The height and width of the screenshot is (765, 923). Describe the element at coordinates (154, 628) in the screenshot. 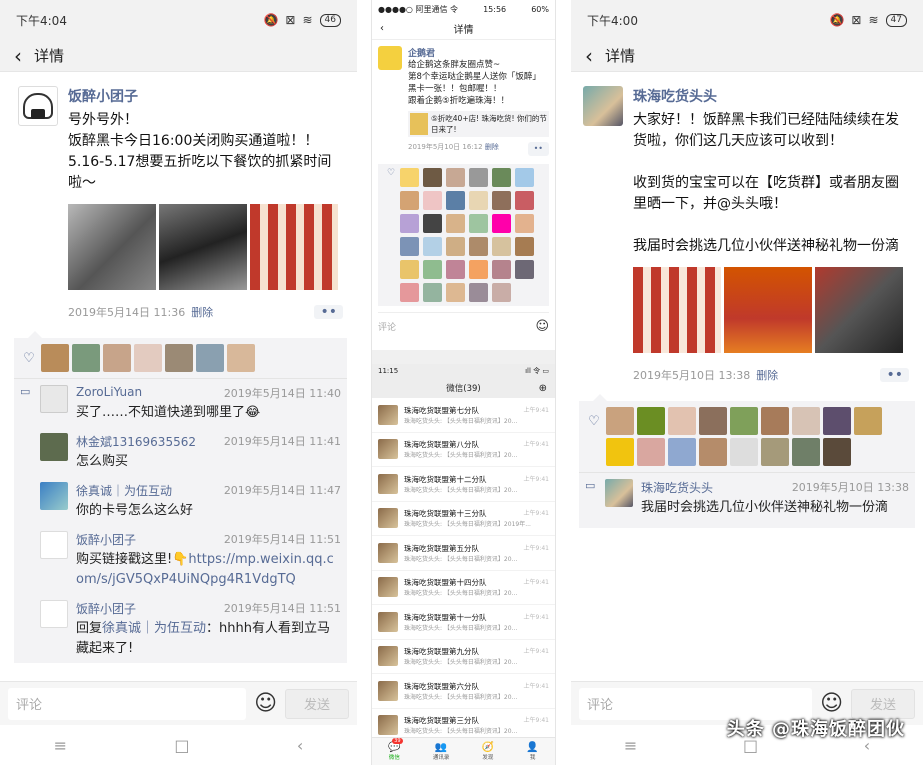

I see `reply-target: 徐真诚｜为伍互动` at that location.